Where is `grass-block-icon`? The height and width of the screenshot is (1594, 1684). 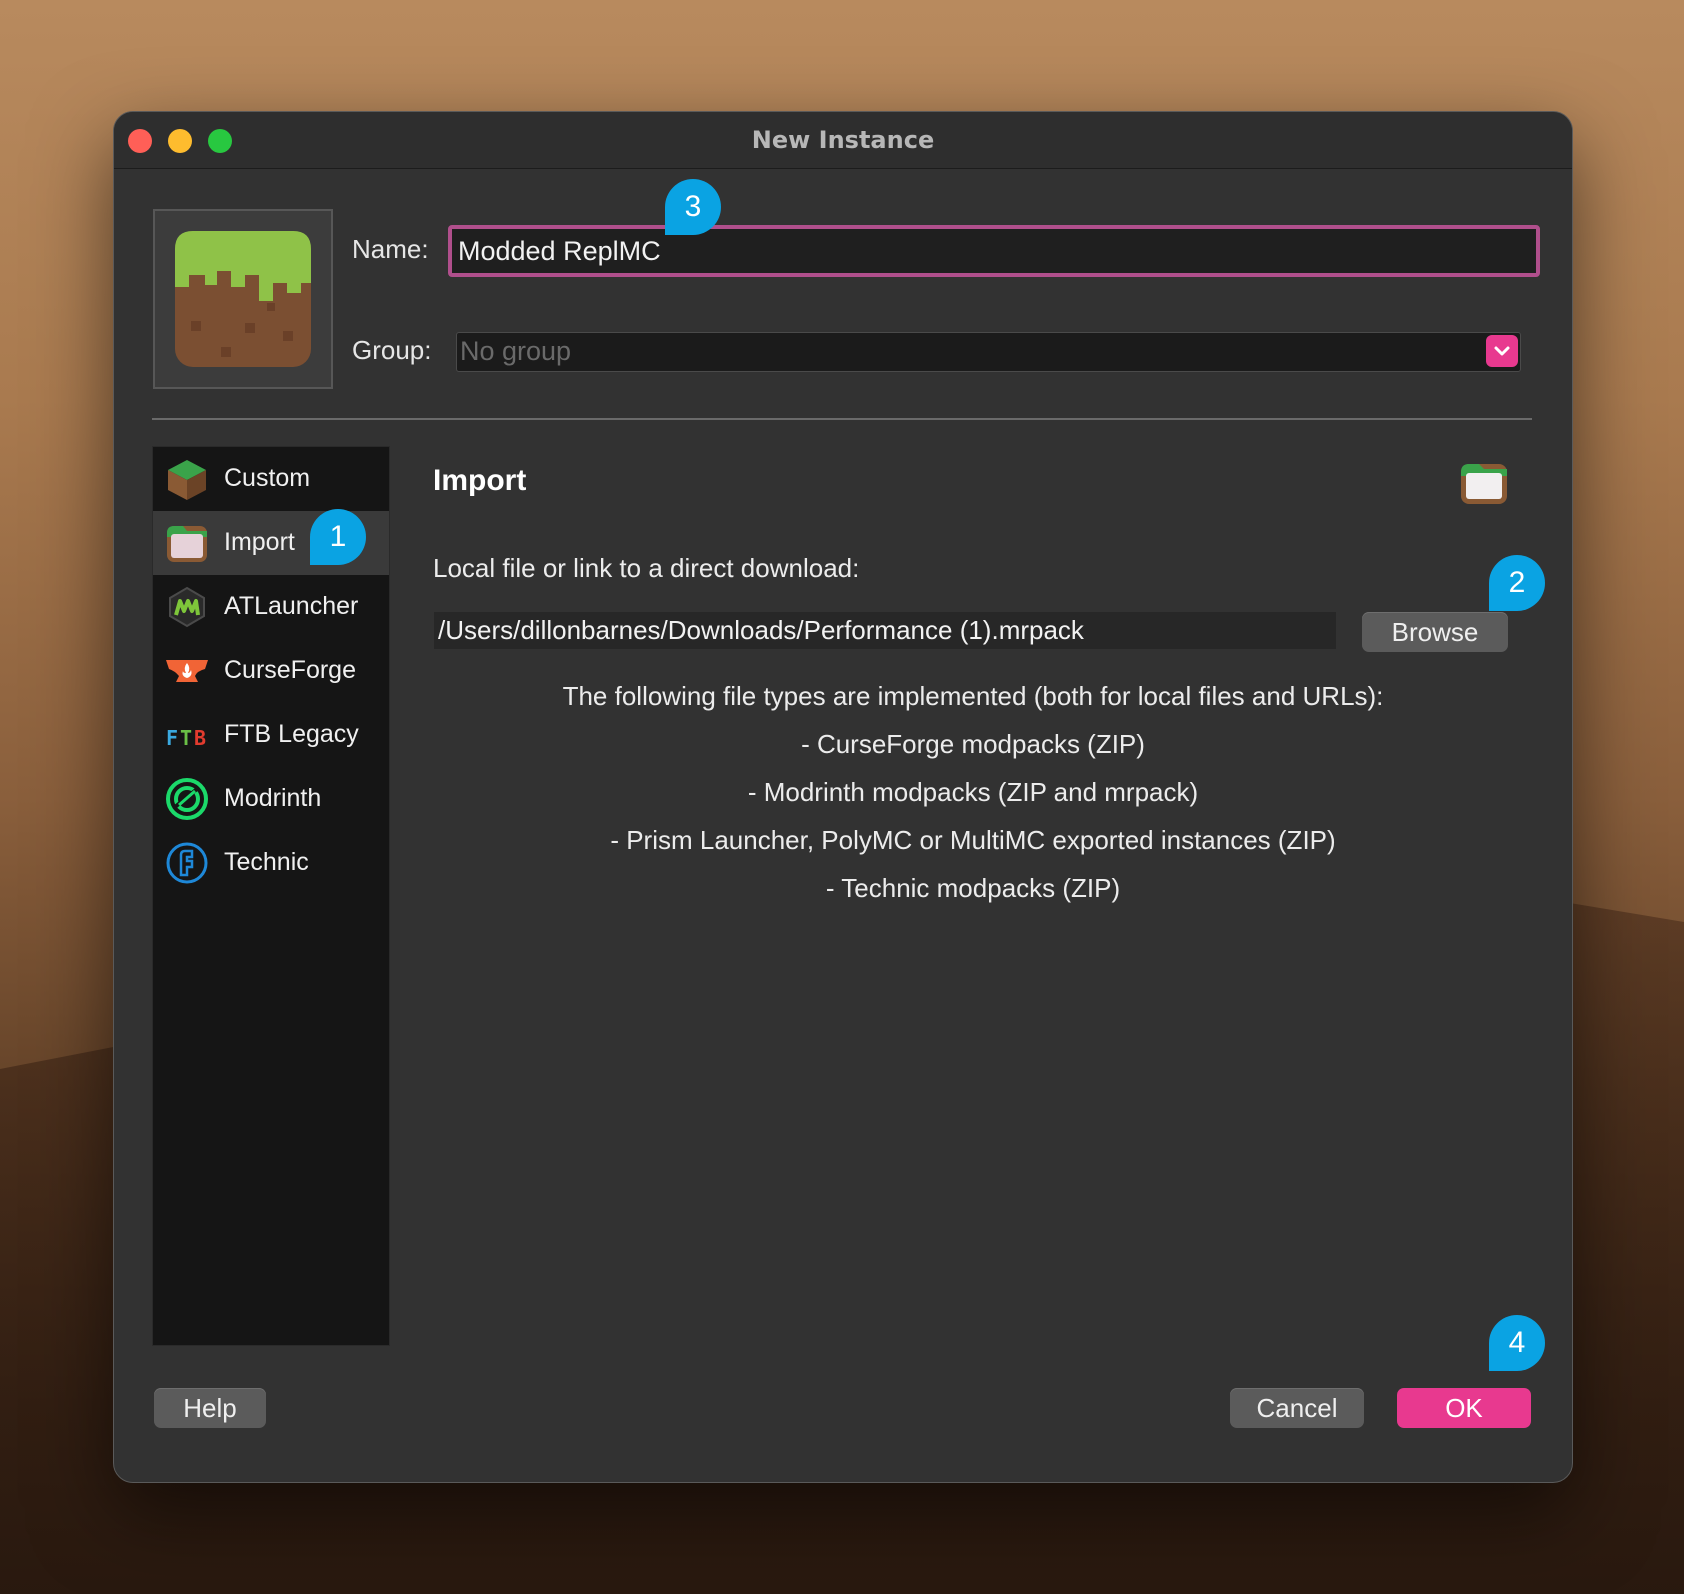 grass-block-icon is located at coordinates (243, 299).